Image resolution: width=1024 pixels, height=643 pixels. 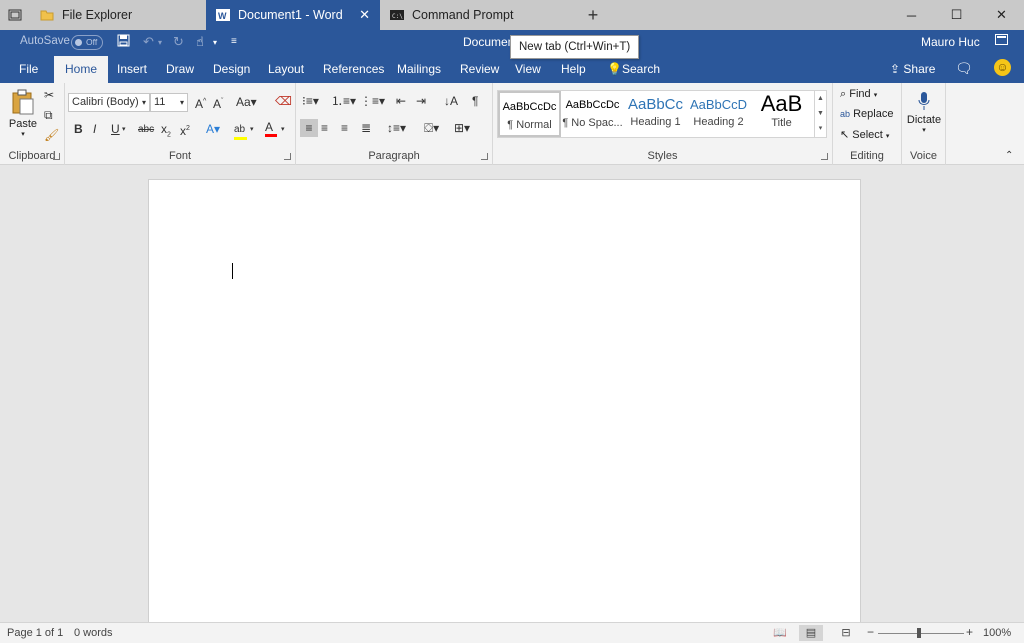 I want to click on increase-indent-icon: ⇥, so click(x=421, y=101).